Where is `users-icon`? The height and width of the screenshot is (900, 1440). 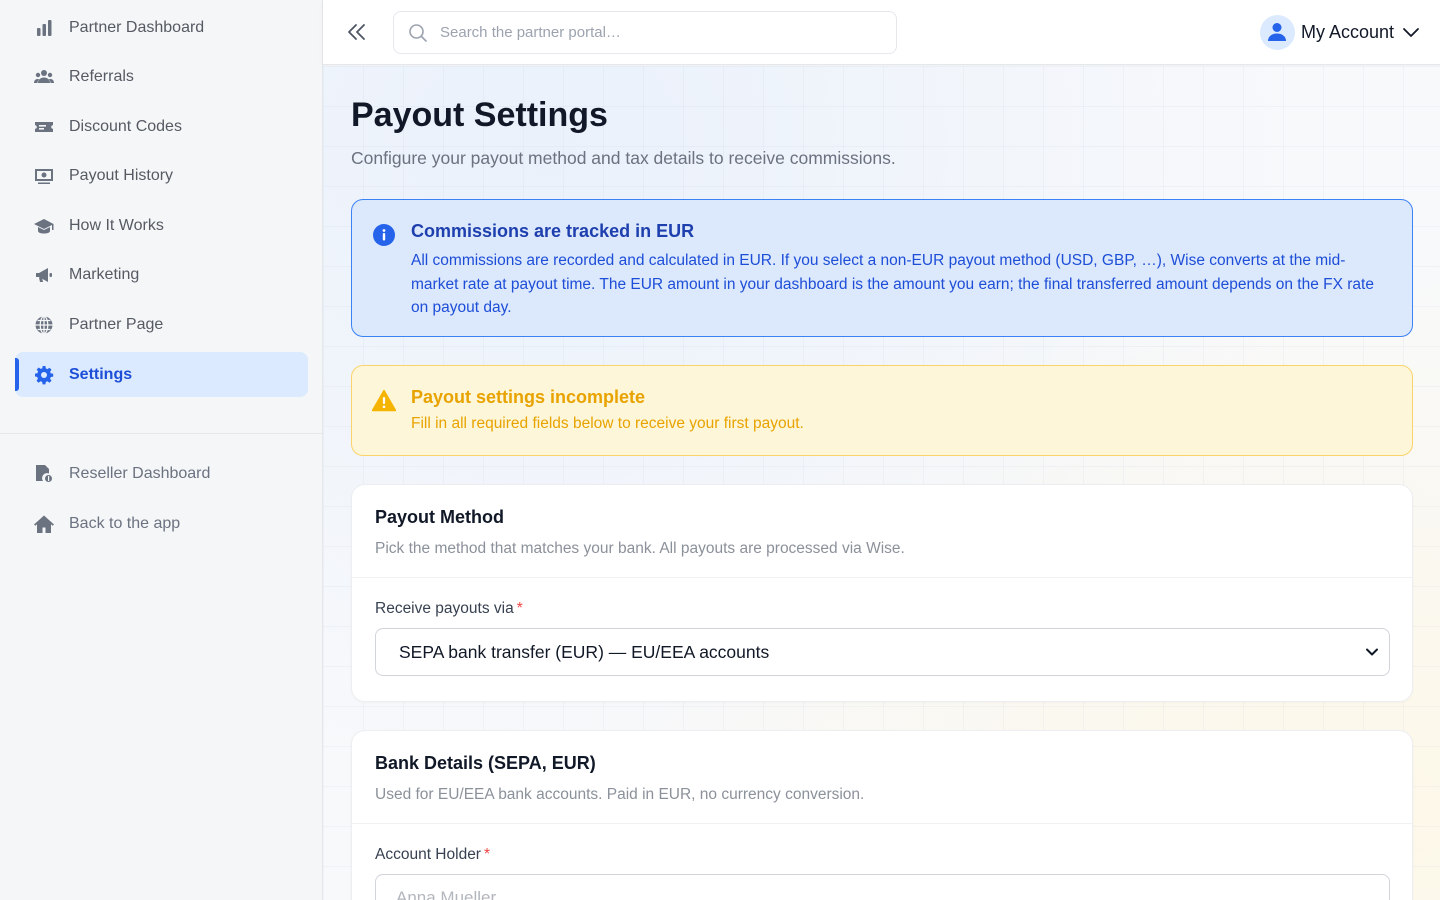 users-icon is located at coordinates (44, 77).